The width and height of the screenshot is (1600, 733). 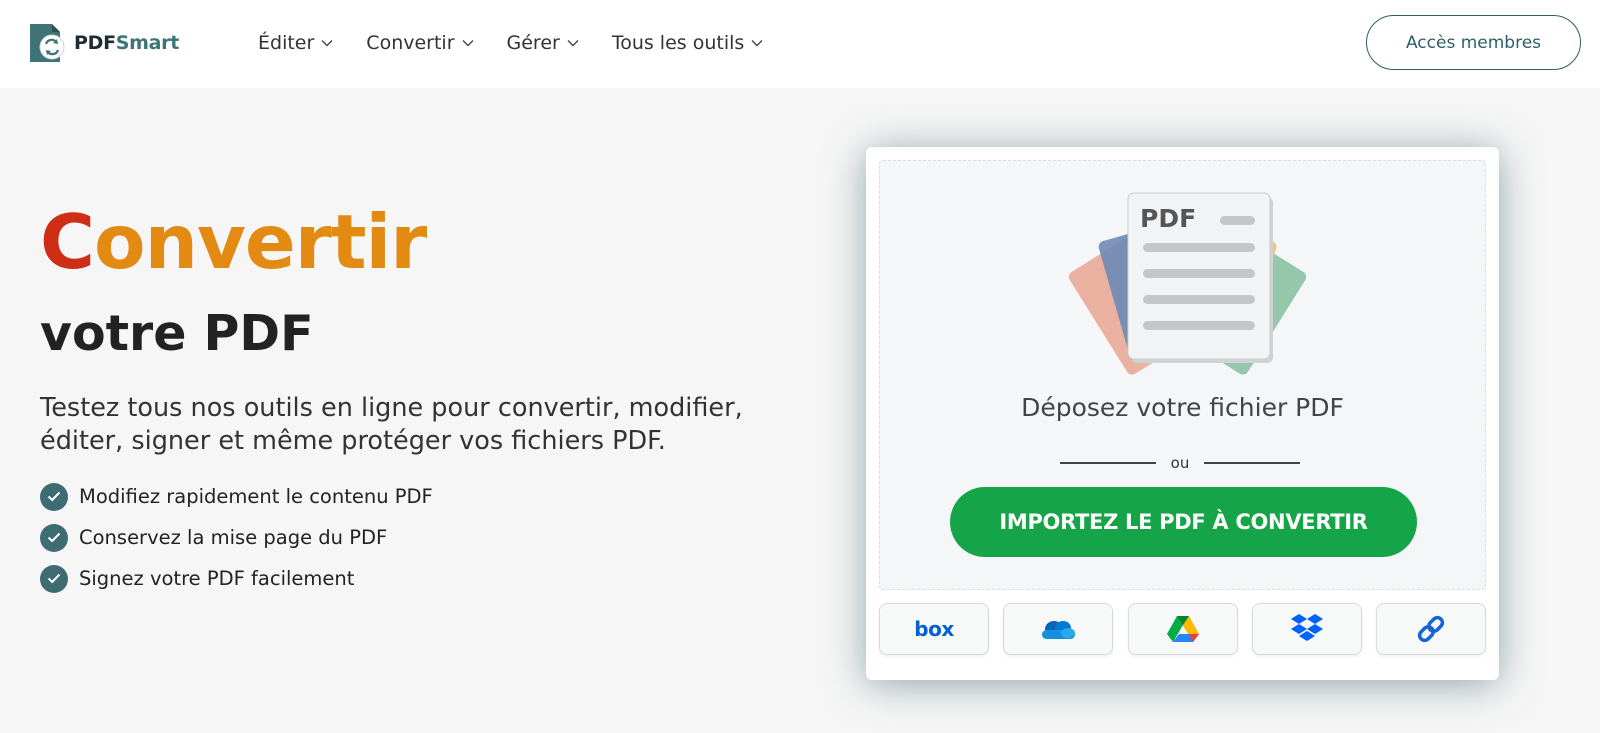 What do you see at coordinates (1473, 42) in the screenshot?
I see `member-access-button: Accès membres` at bounding box center [1473, 42].